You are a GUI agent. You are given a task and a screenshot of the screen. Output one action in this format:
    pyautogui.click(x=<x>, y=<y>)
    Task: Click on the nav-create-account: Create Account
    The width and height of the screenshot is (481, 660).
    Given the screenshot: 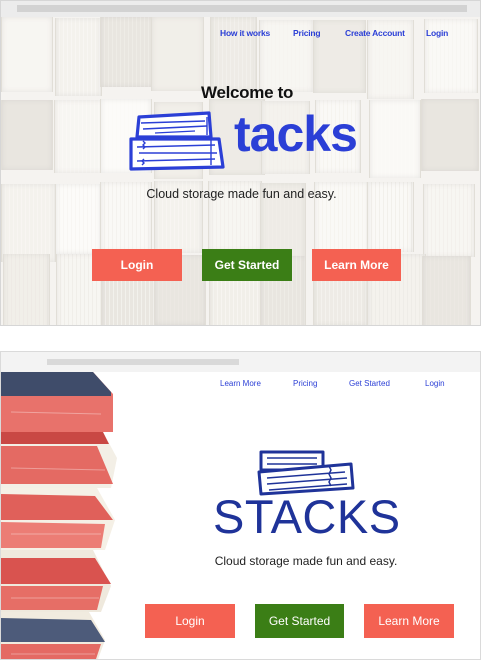 What is the action you would take?
    pyautogui.click(x=375, y=33)
    